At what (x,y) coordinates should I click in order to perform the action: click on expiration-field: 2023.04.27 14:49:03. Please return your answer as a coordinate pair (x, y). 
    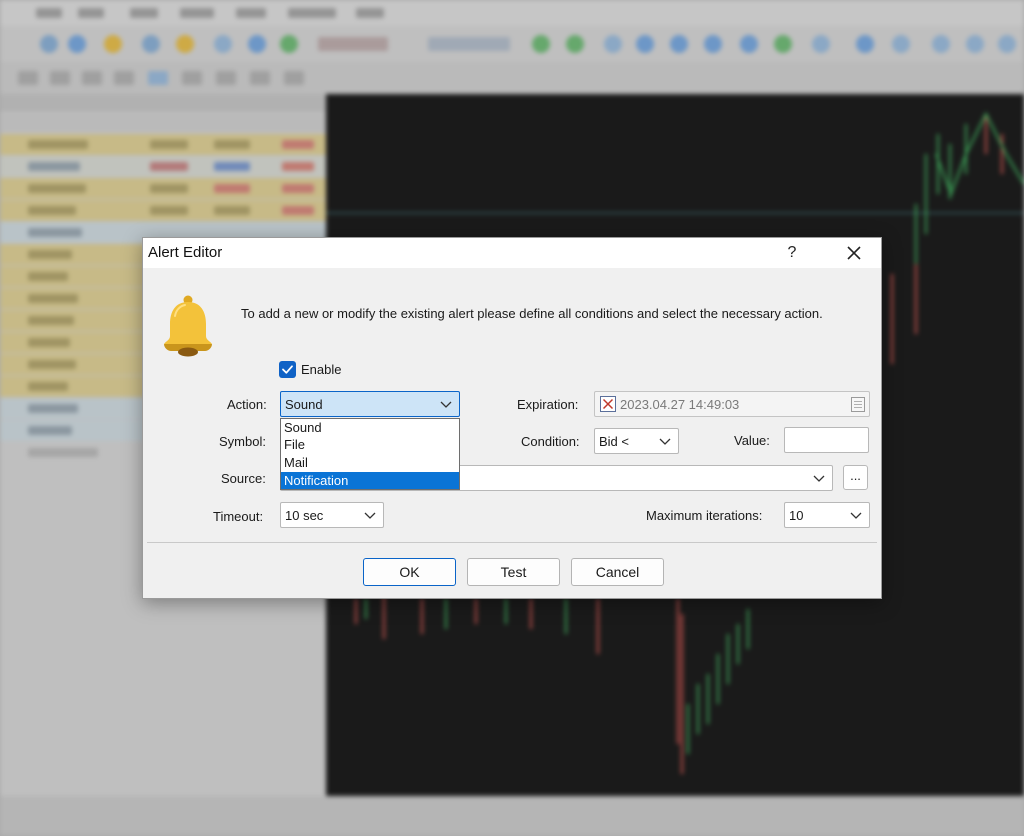
    Looking at the image, I should click on (732, 404).